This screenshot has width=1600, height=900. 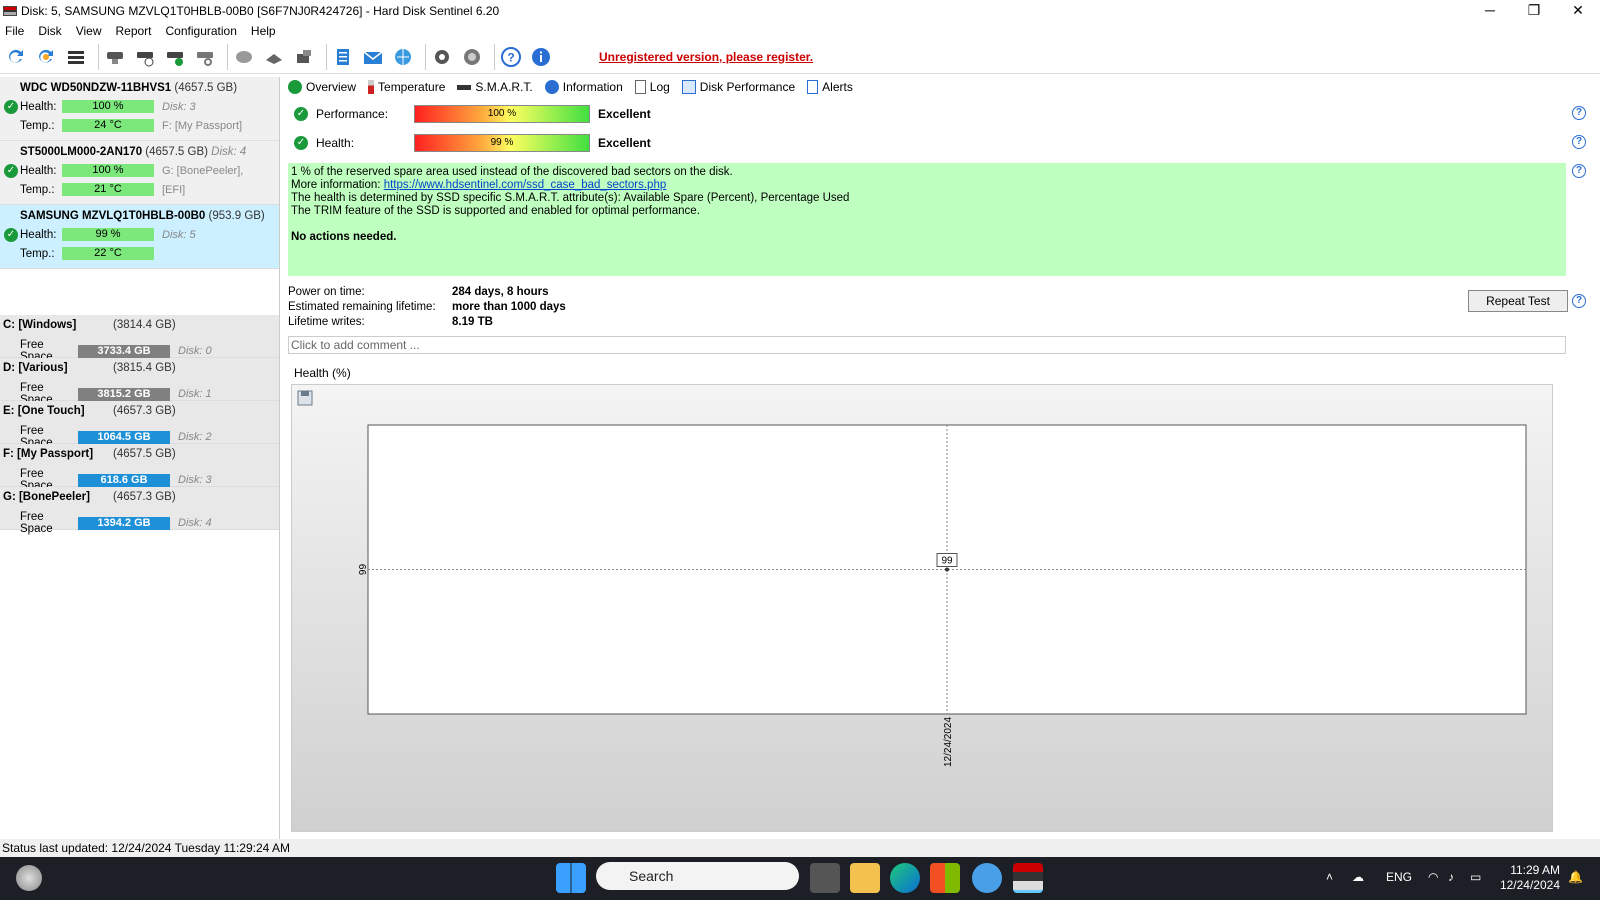 What do you see at coordinates (472, 57) in the screenshot?
I see `sound-icon` at bounding box center [472, 57].